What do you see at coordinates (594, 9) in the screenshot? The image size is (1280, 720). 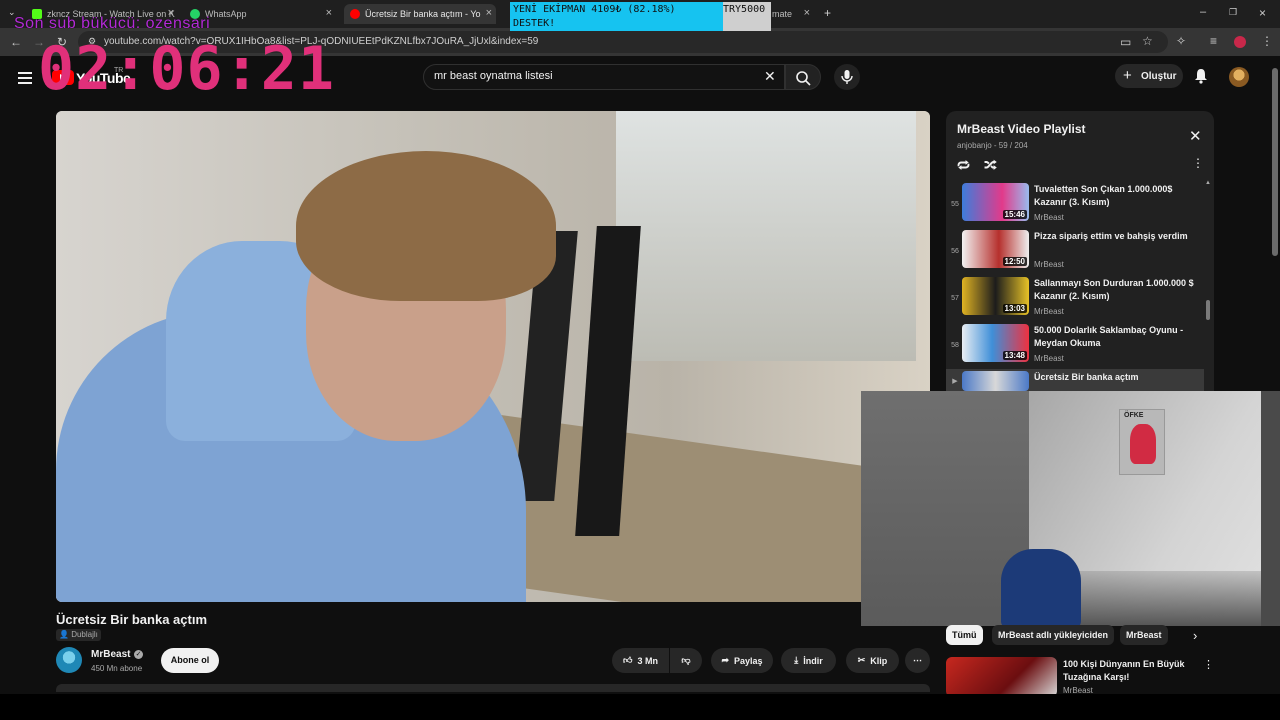 I see `donation-goal-text: YENİ EKİPMAN 4109₺ (82.18%)` at bounding box center [594, 9].